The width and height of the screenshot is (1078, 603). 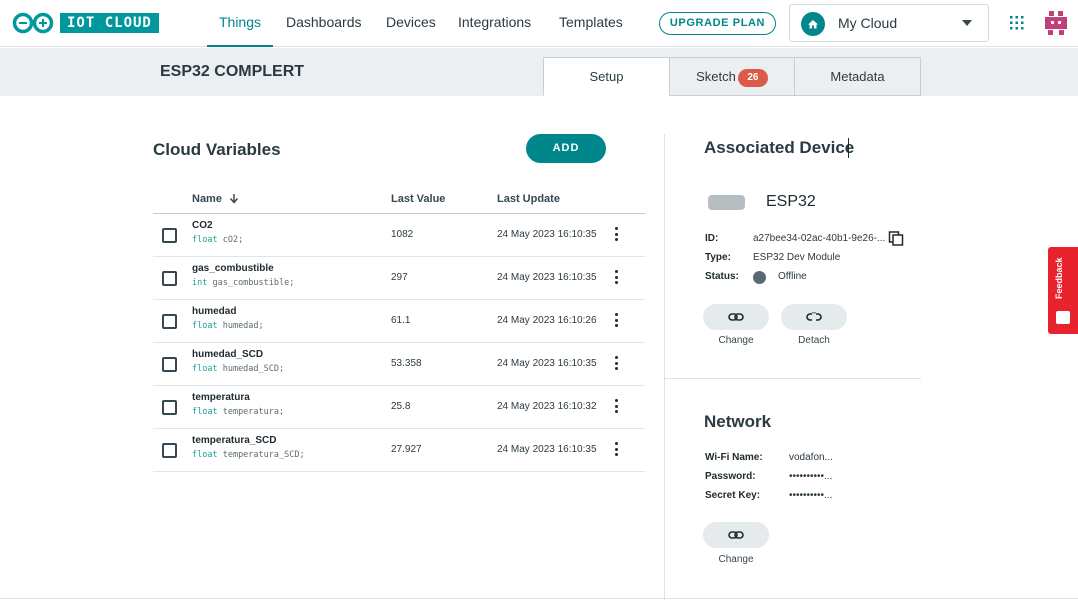 I want to click on variable-declaration: float humedad;, so click(x=228, y=326).